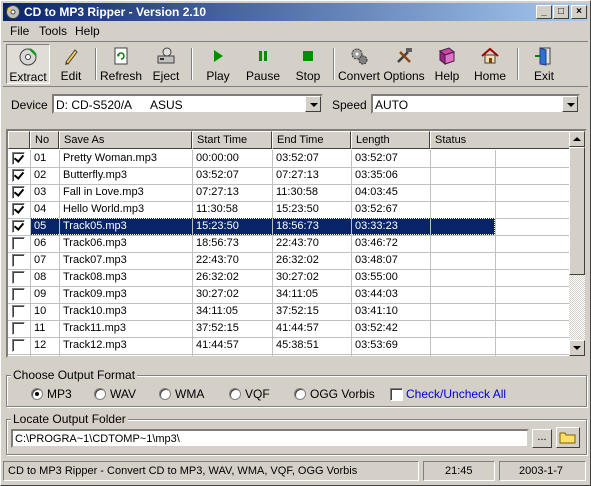 Image resolution: width=591 pixels, height=486 pixels. I want to click on menu-help: Help, so click(87, 31).